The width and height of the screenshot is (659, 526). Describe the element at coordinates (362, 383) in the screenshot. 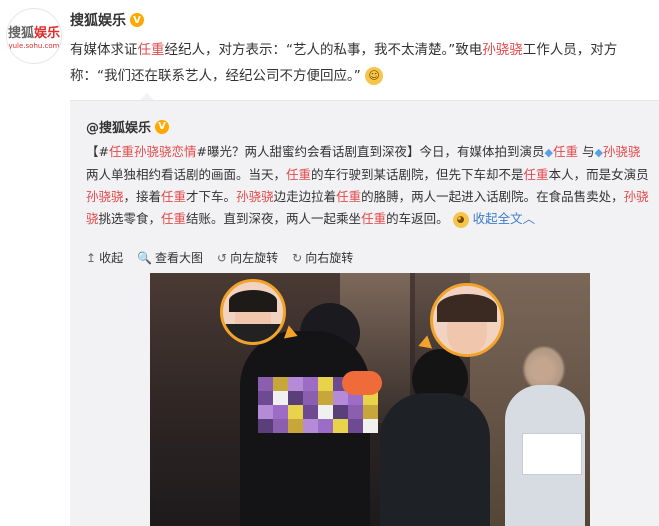

I see `mosaic-censor-orange` at that location.